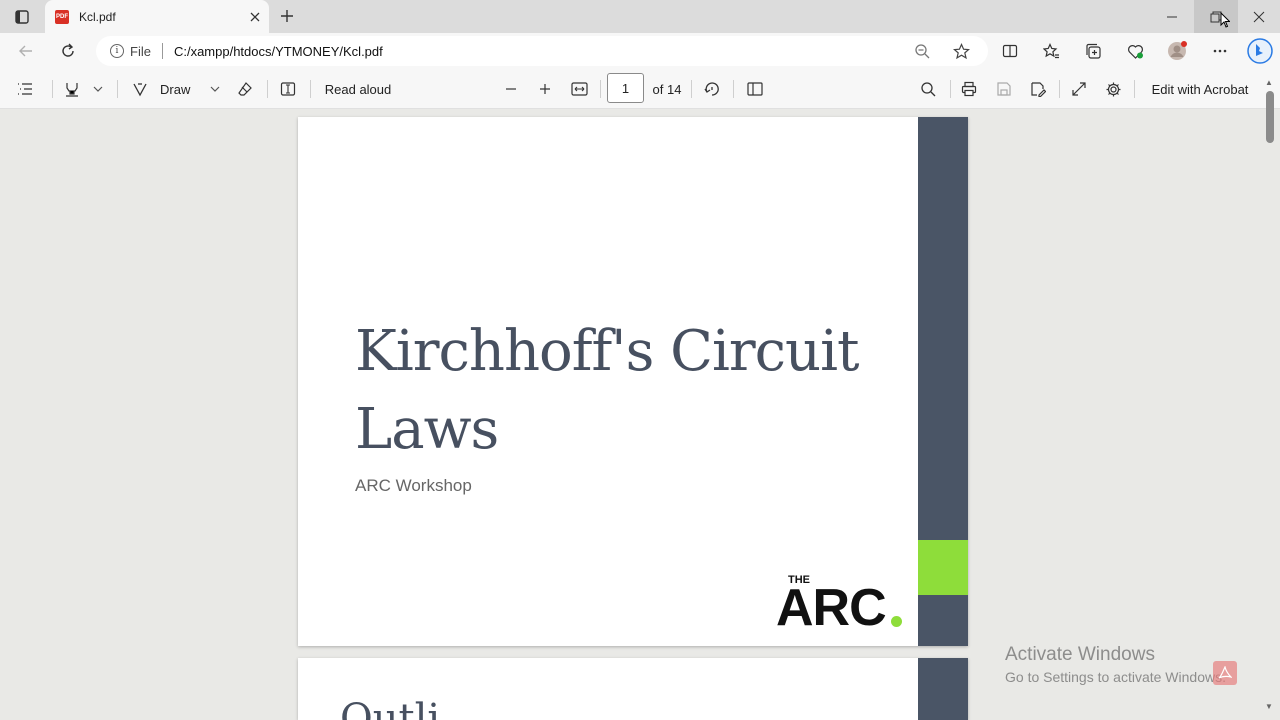 Image resolution: width=1280 pixels, height=720 pixels. What do you see at coordinates (72, 89) in the screenshot?
I see `highlight-button` at bounding box center [72, 89].